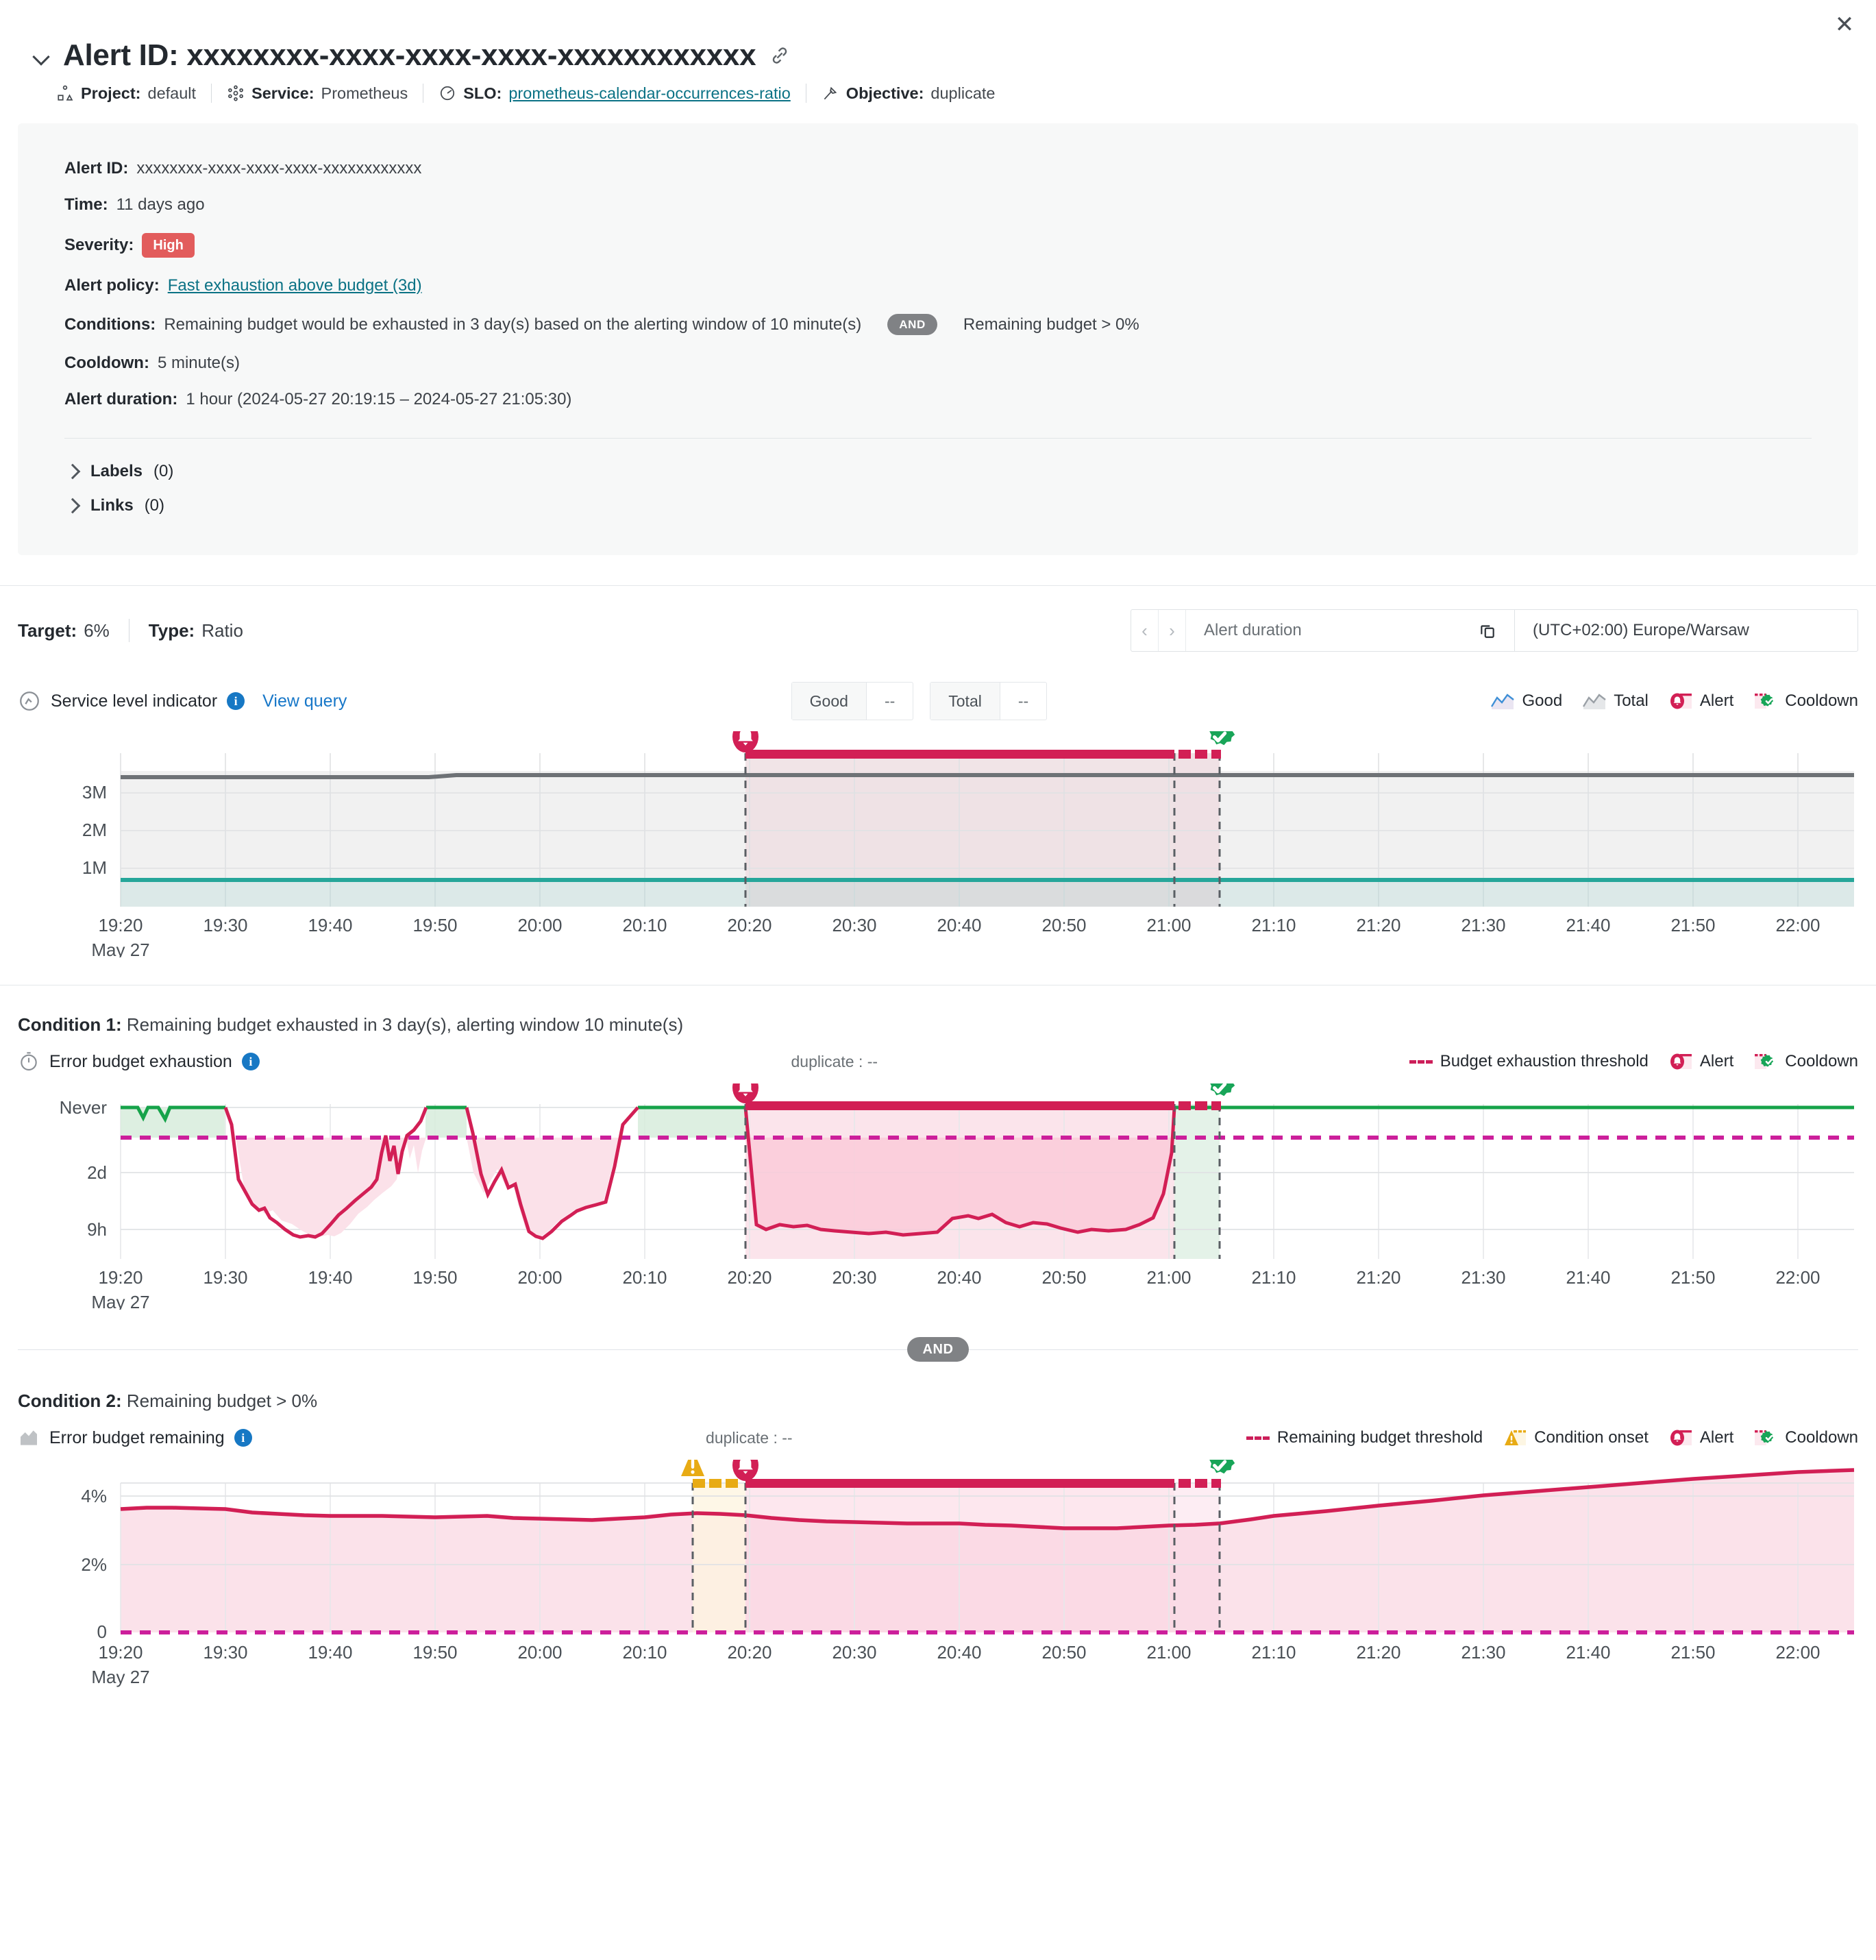  I want to click on kpi-good-value: --, so click(890, 700).